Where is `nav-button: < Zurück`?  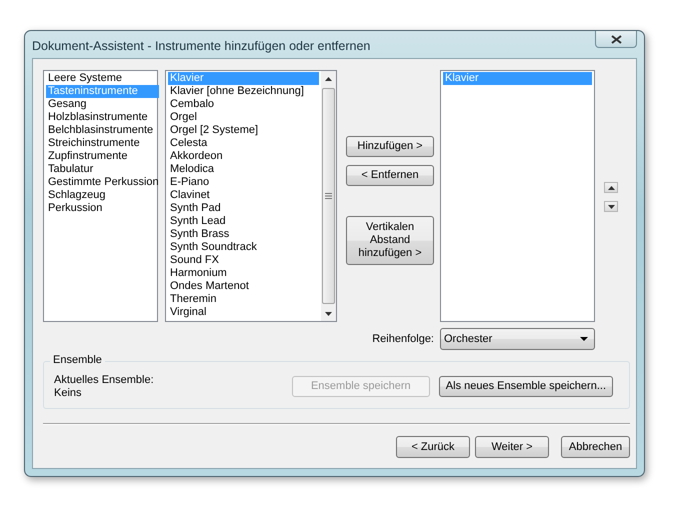 nav-button: < Zurück is located at coordinates (433, 447).